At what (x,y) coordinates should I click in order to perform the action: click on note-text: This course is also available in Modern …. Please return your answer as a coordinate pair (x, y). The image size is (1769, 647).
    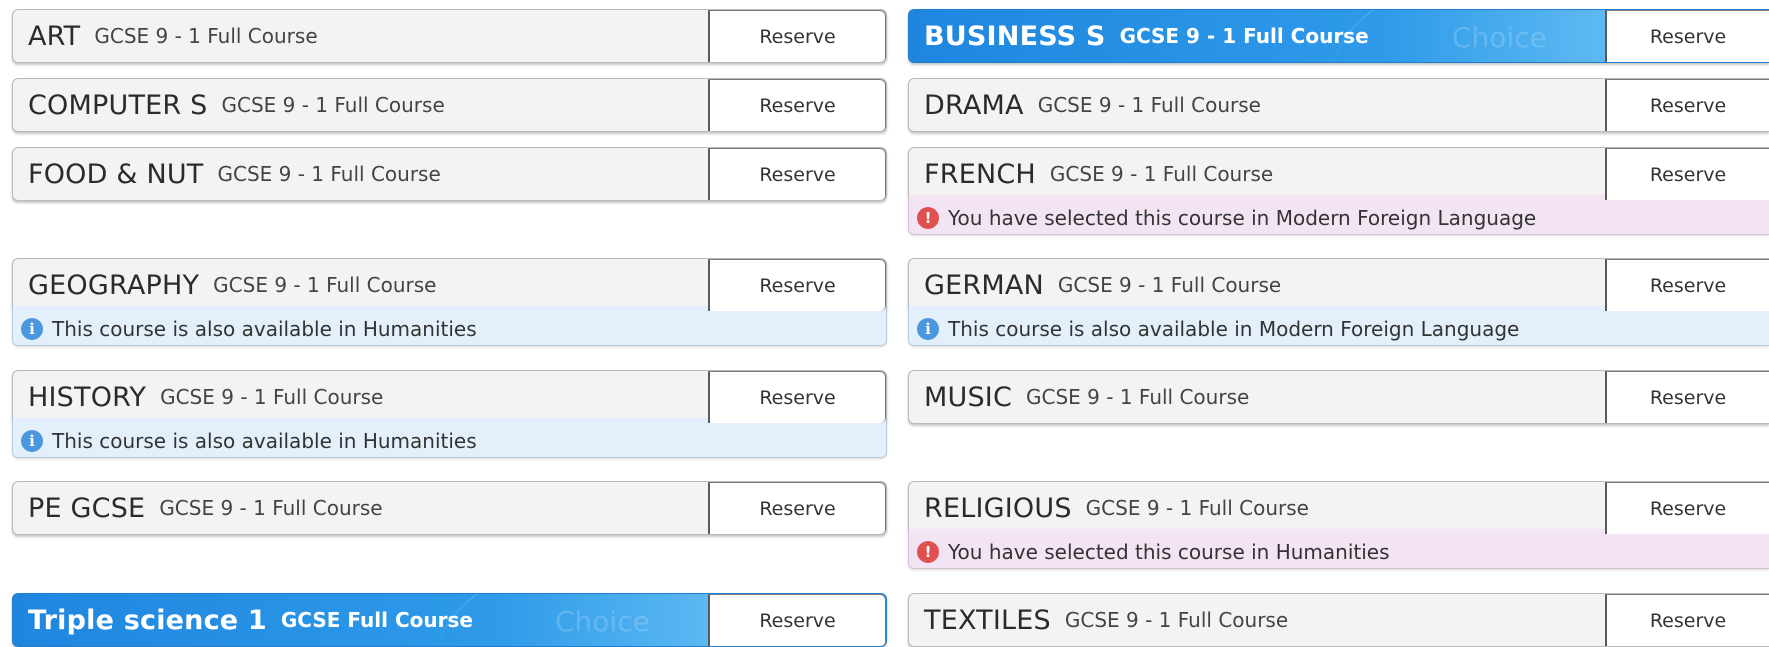
    Looking at the image, I should click on (1234, 328).